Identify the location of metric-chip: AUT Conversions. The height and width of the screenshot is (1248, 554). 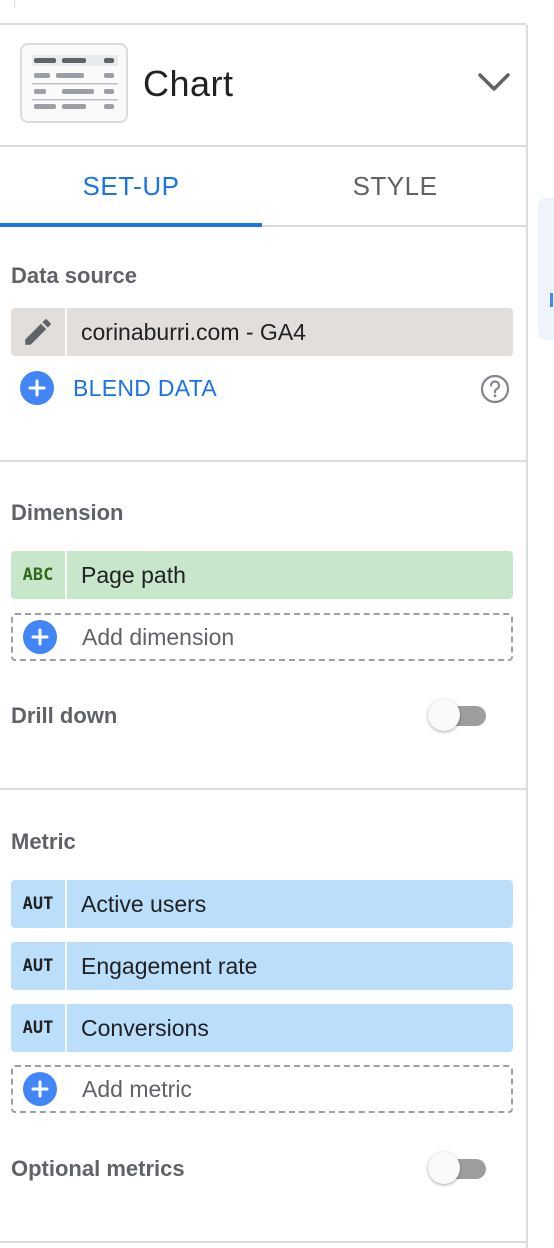
(262, 1028).